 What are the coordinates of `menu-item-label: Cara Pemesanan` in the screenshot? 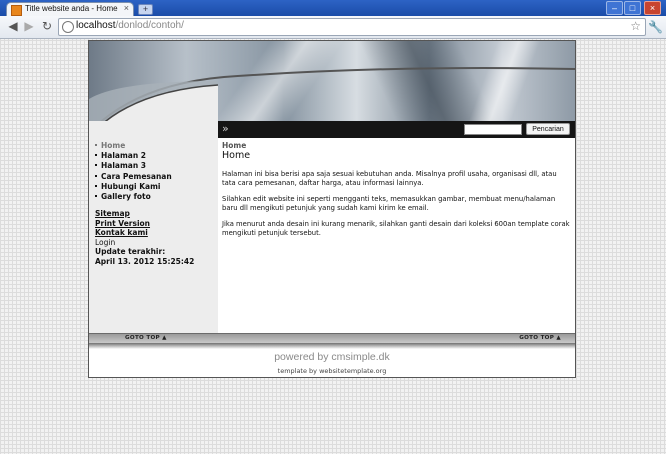 It's located at (136, 176).